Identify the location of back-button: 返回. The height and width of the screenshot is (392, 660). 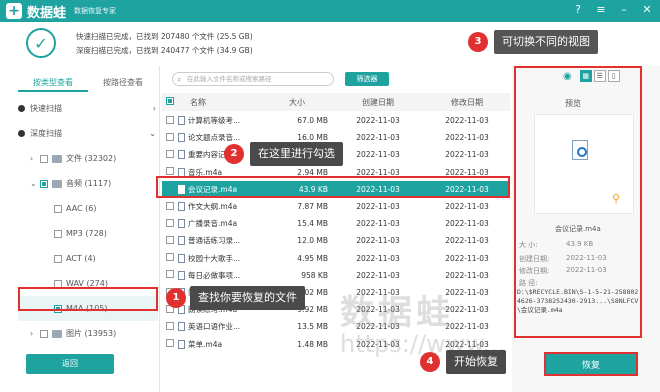
(70, 364).